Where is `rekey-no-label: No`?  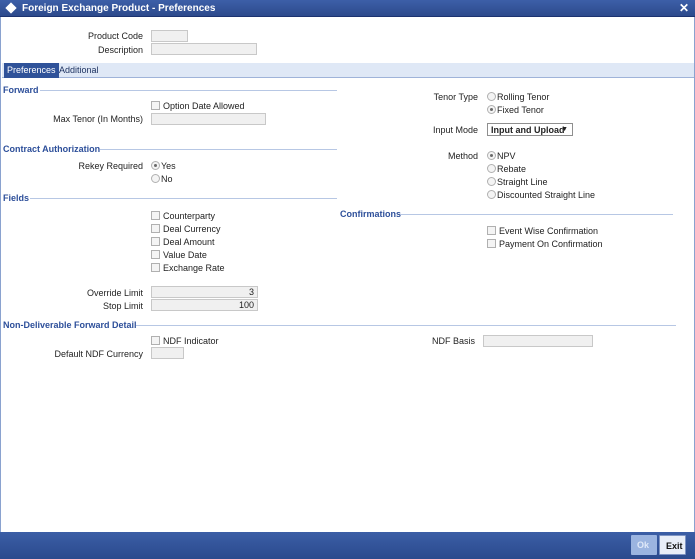
rekey-no-label: No is located at coordinates (167, 179).